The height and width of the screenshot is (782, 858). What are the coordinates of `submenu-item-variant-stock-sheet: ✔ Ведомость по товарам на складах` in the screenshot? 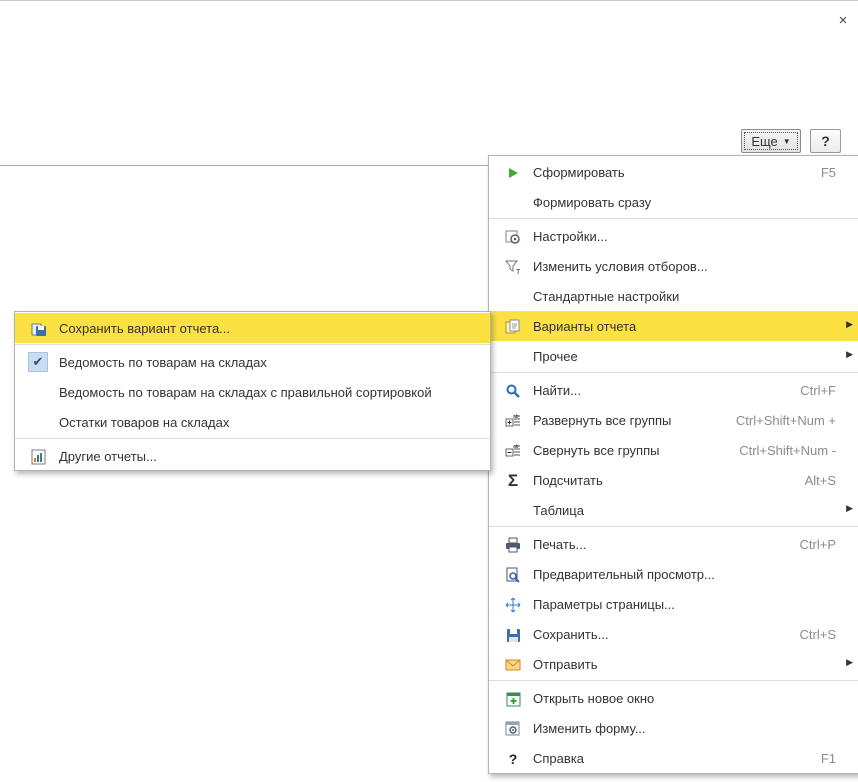 It's located at (252, 362).